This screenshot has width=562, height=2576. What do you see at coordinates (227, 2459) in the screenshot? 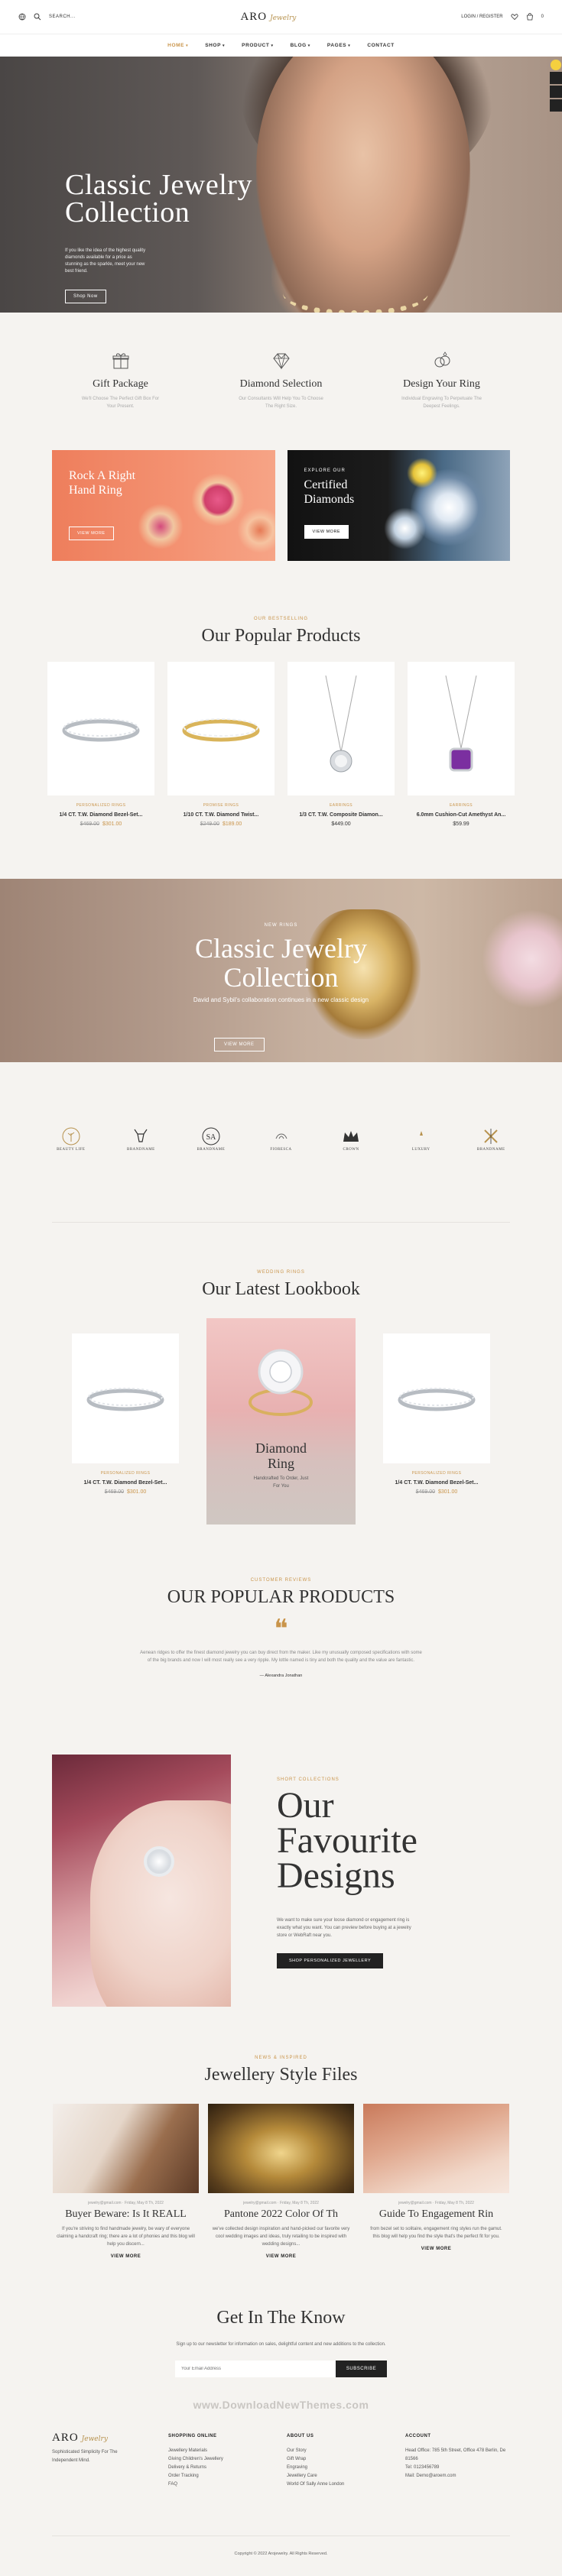
I see `footer-link: Giving Children's Jewellery` at bounding box center [227, 2459].